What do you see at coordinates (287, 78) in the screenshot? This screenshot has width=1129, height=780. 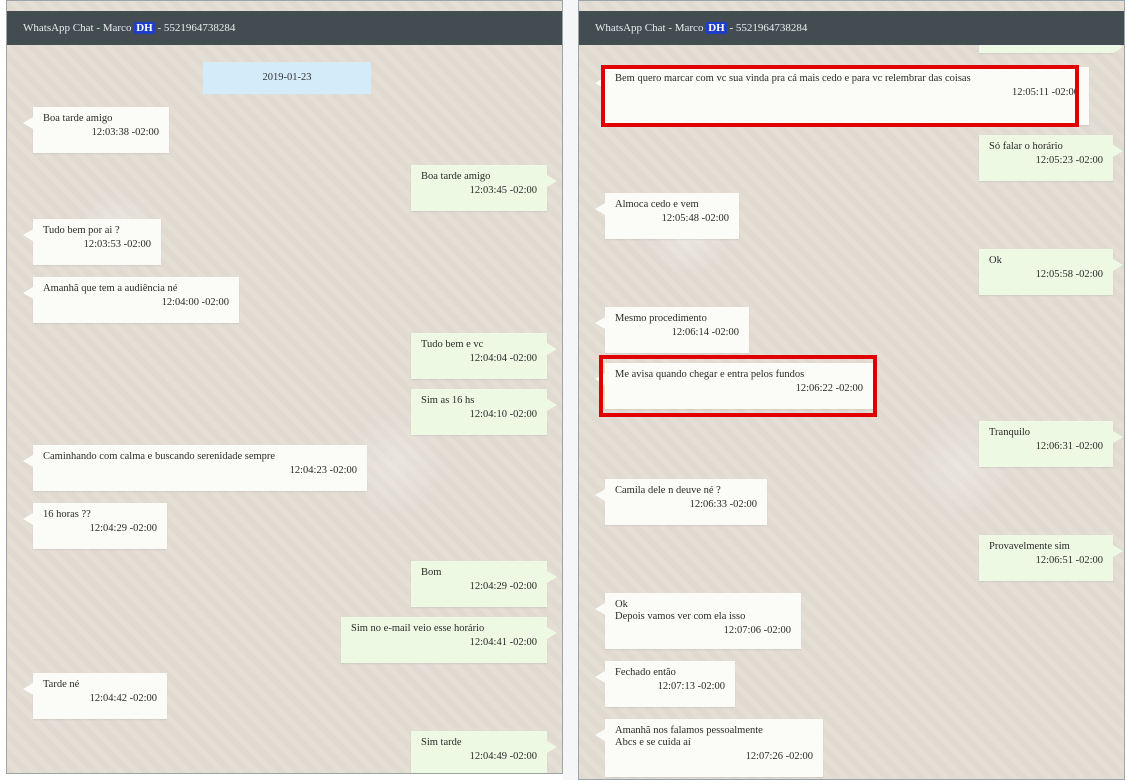 I see `date-separator: 2019-01-23` at bounding box center [287, 78].